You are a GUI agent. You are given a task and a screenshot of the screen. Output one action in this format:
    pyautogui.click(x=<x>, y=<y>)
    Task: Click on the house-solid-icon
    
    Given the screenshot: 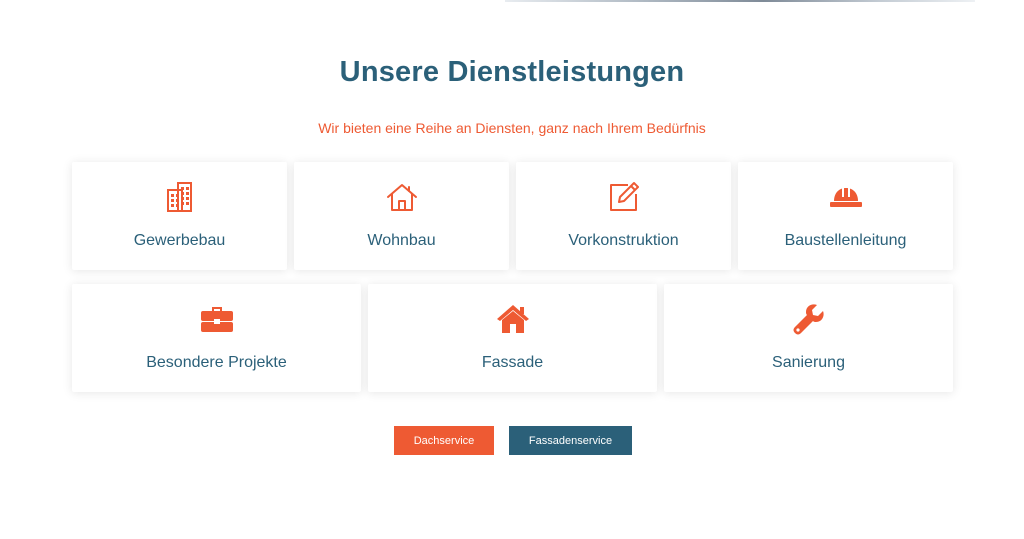 What is the action you would take?
    pyautogui.click(x=513, y=319)
    